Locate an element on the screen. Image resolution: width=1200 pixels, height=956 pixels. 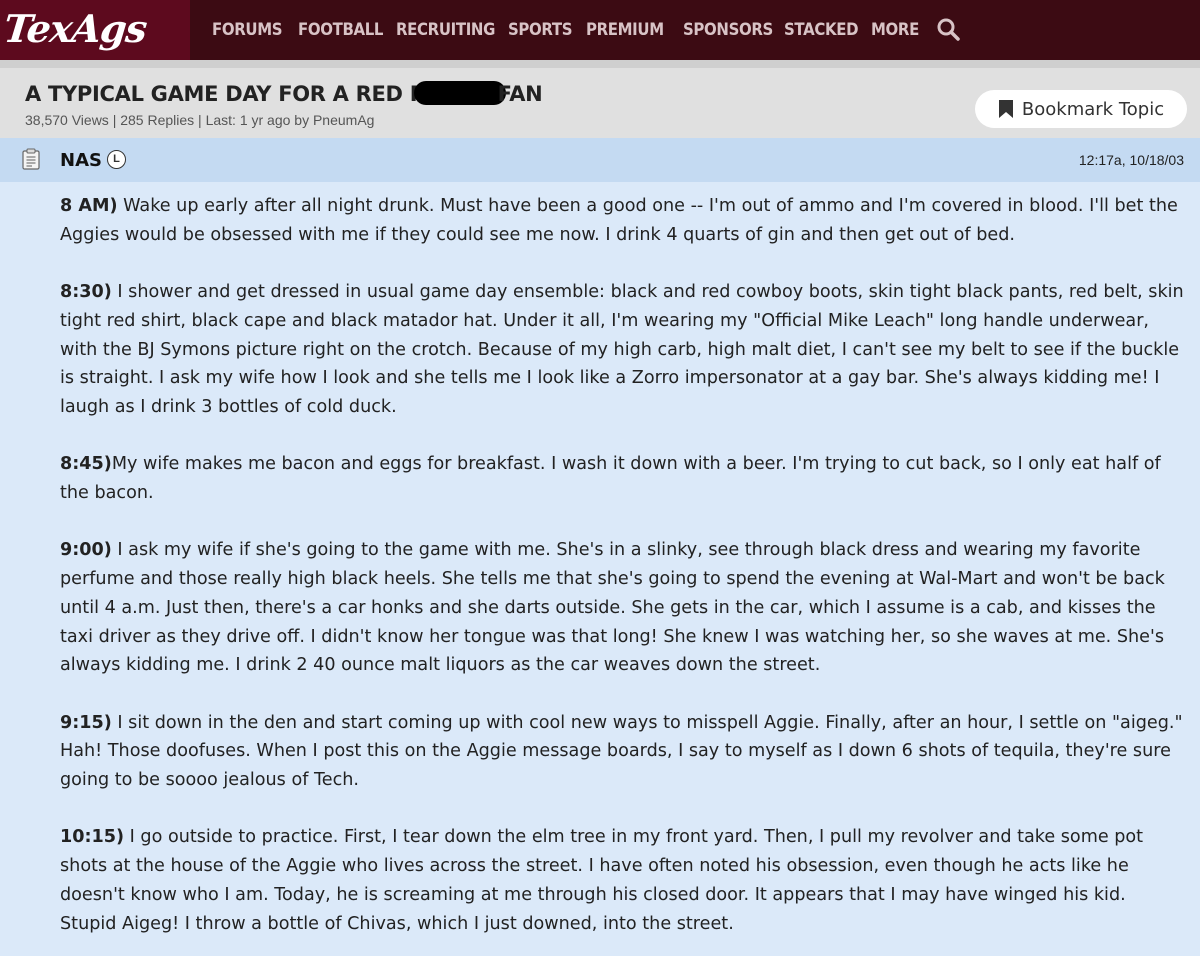
post-header: NAS L 12:17a, 10/18/03 is located at coordinates (600, 160).